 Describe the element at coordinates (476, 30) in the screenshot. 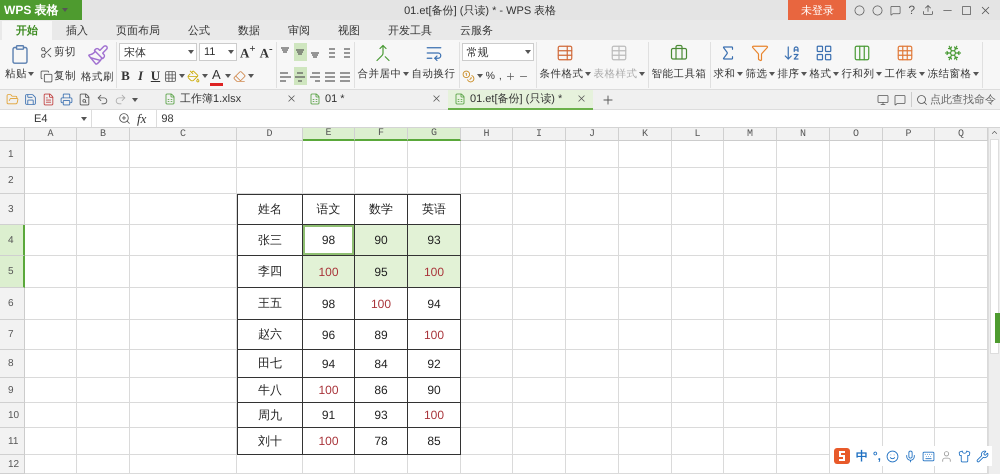

I see `ribbon-tab: 云服务` at that location.